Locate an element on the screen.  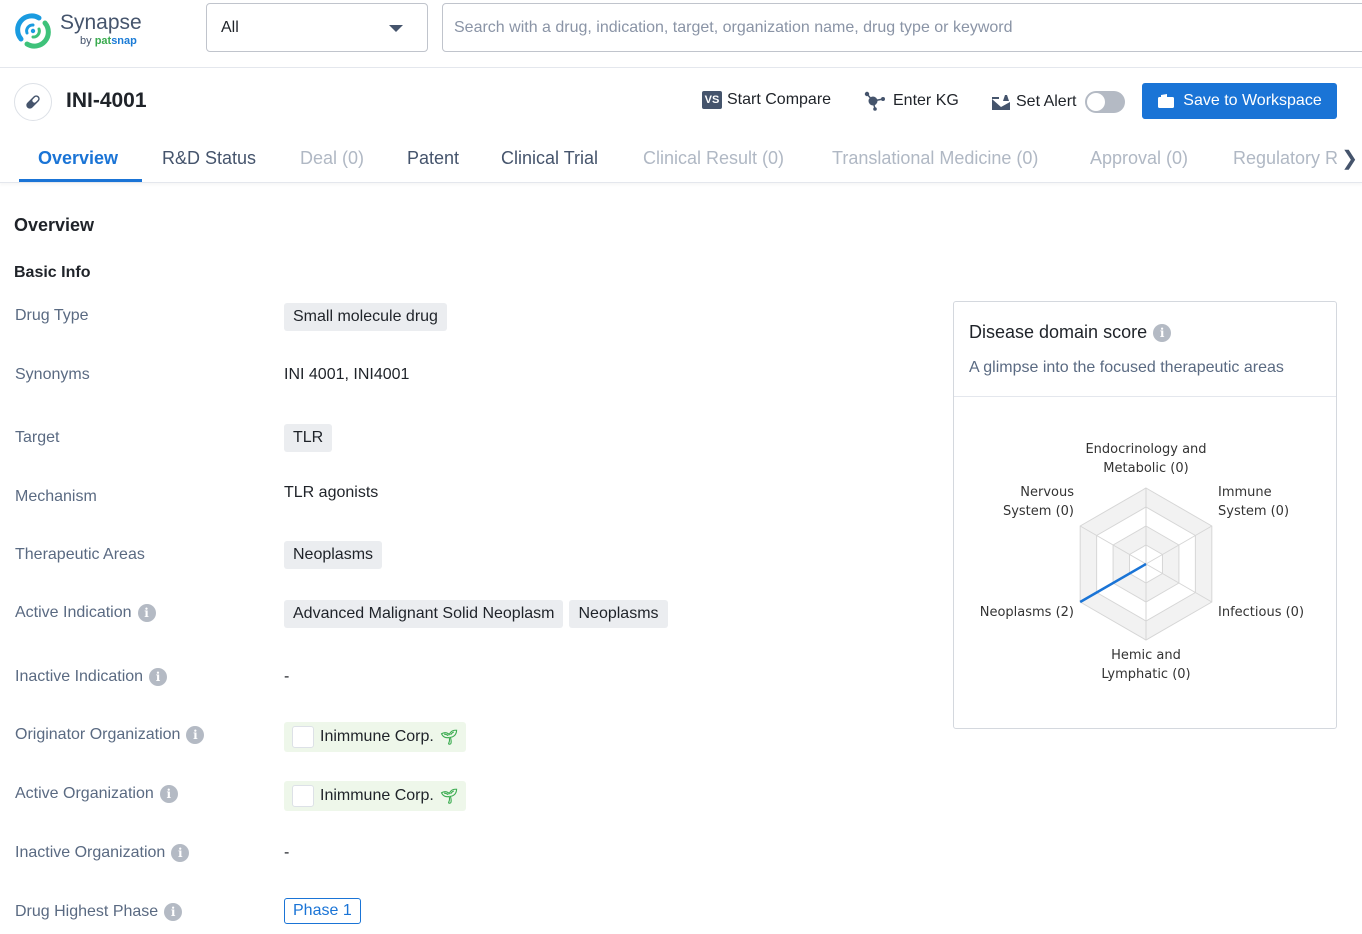
brand-byline: by patsnap is located at coordinates (108, 41).